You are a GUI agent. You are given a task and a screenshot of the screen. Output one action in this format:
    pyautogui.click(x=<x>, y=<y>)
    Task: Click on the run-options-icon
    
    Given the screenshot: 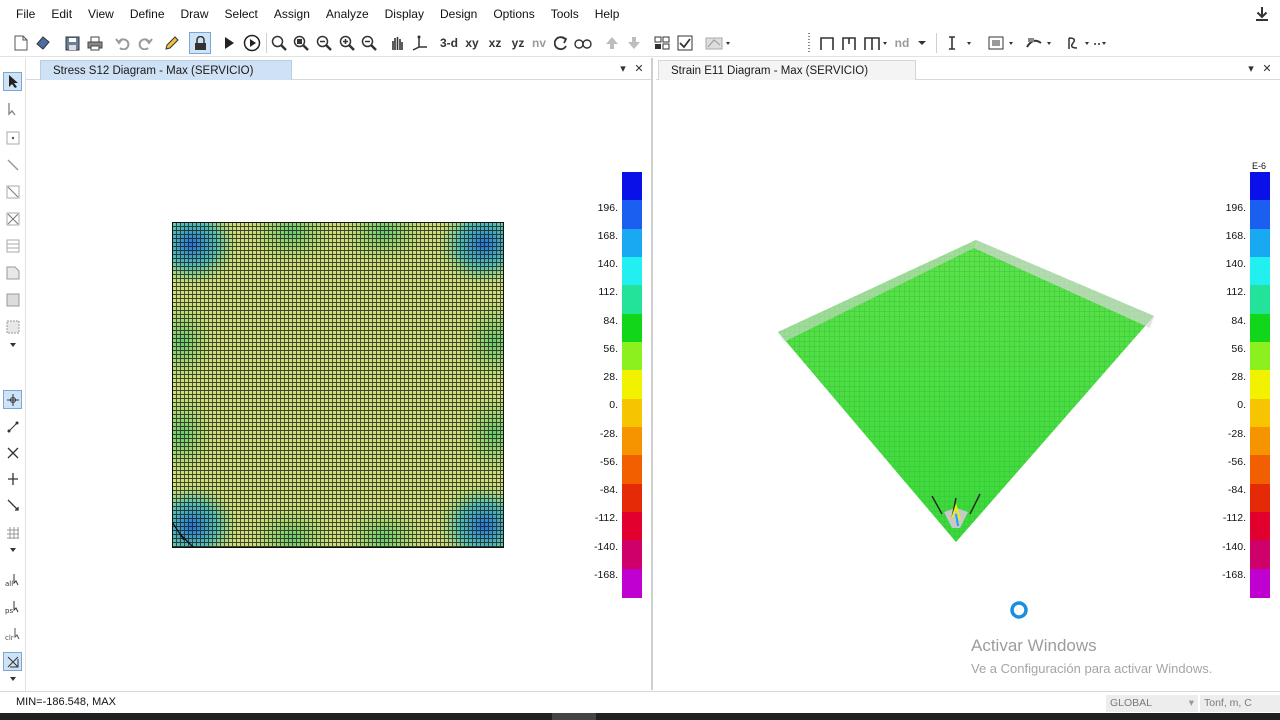 What is the action you would take?
    pyautogui.click(x=252, y=43)
    